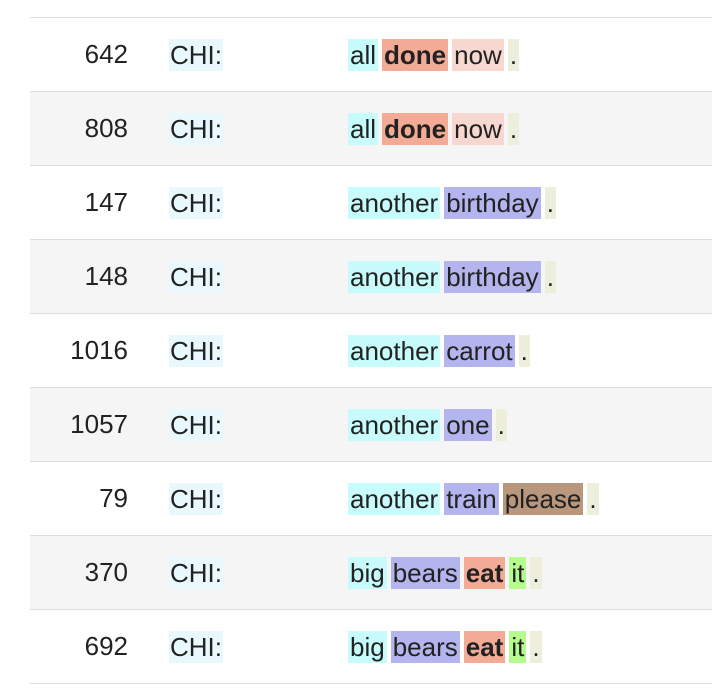 The image size is (712, 696). I want to click on utterance-tokens: another one., so click(429, 425).